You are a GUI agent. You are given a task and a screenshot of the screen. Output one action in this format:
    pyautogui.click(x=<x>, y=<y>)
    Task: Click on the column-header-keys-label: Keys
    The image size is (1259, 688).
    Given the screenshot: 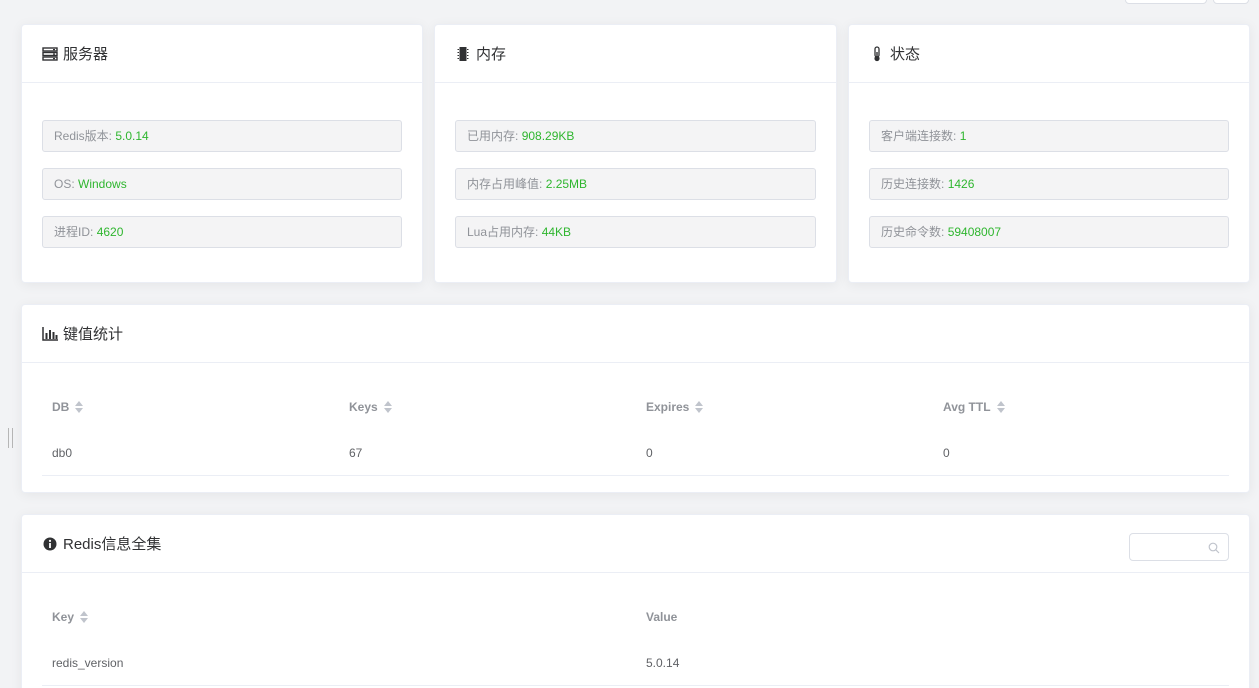 What is the action you would take?
    pyautogui.click(x=363, y=407)
    